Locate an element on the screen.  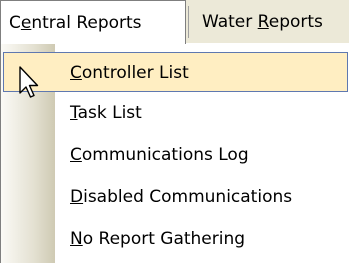
menu-water-reports-accelerator: R is located at coordinates (263, 22).